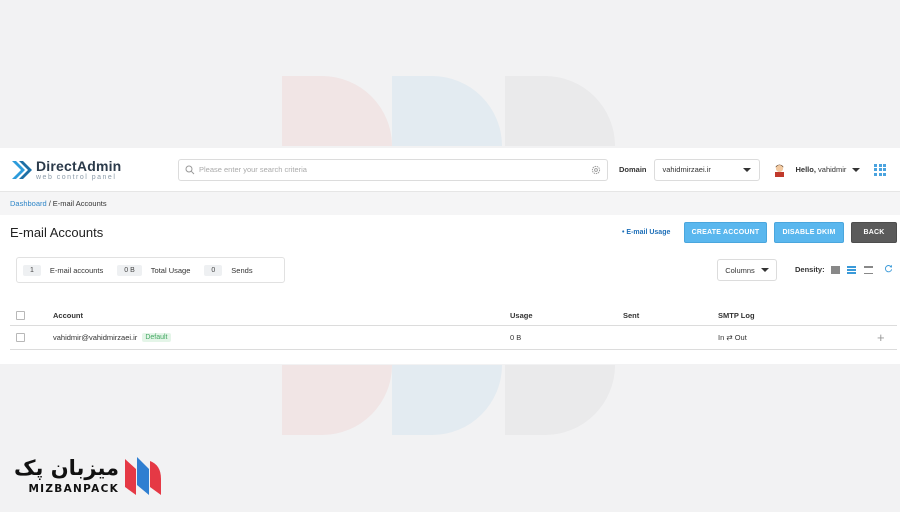 This screenshot has width=900, height=512. I want to click on username: vahidmir, so click(832, 169).